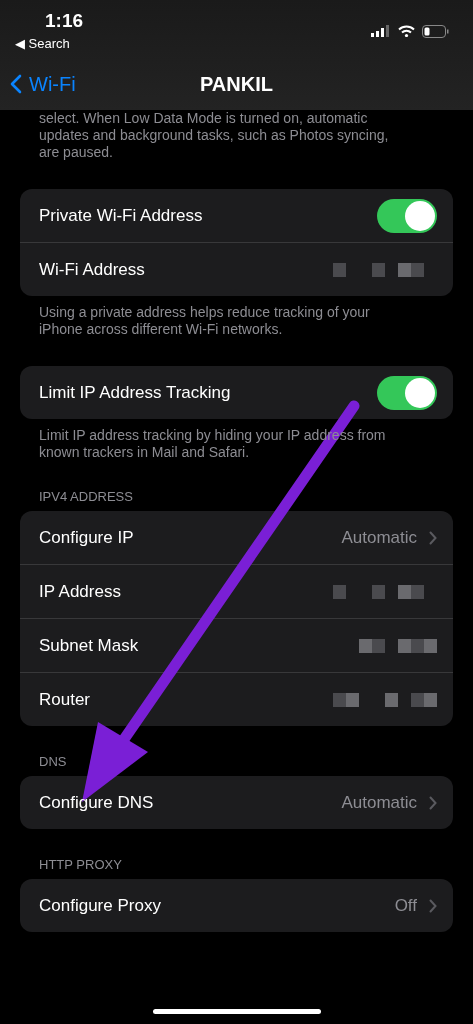 Image resolution: width=473 pixels, height=1024 pixels. Describe the element at coordinates (236, 905) in the screenshot. I see `settings-row: Configure Proxy Off` at that location.